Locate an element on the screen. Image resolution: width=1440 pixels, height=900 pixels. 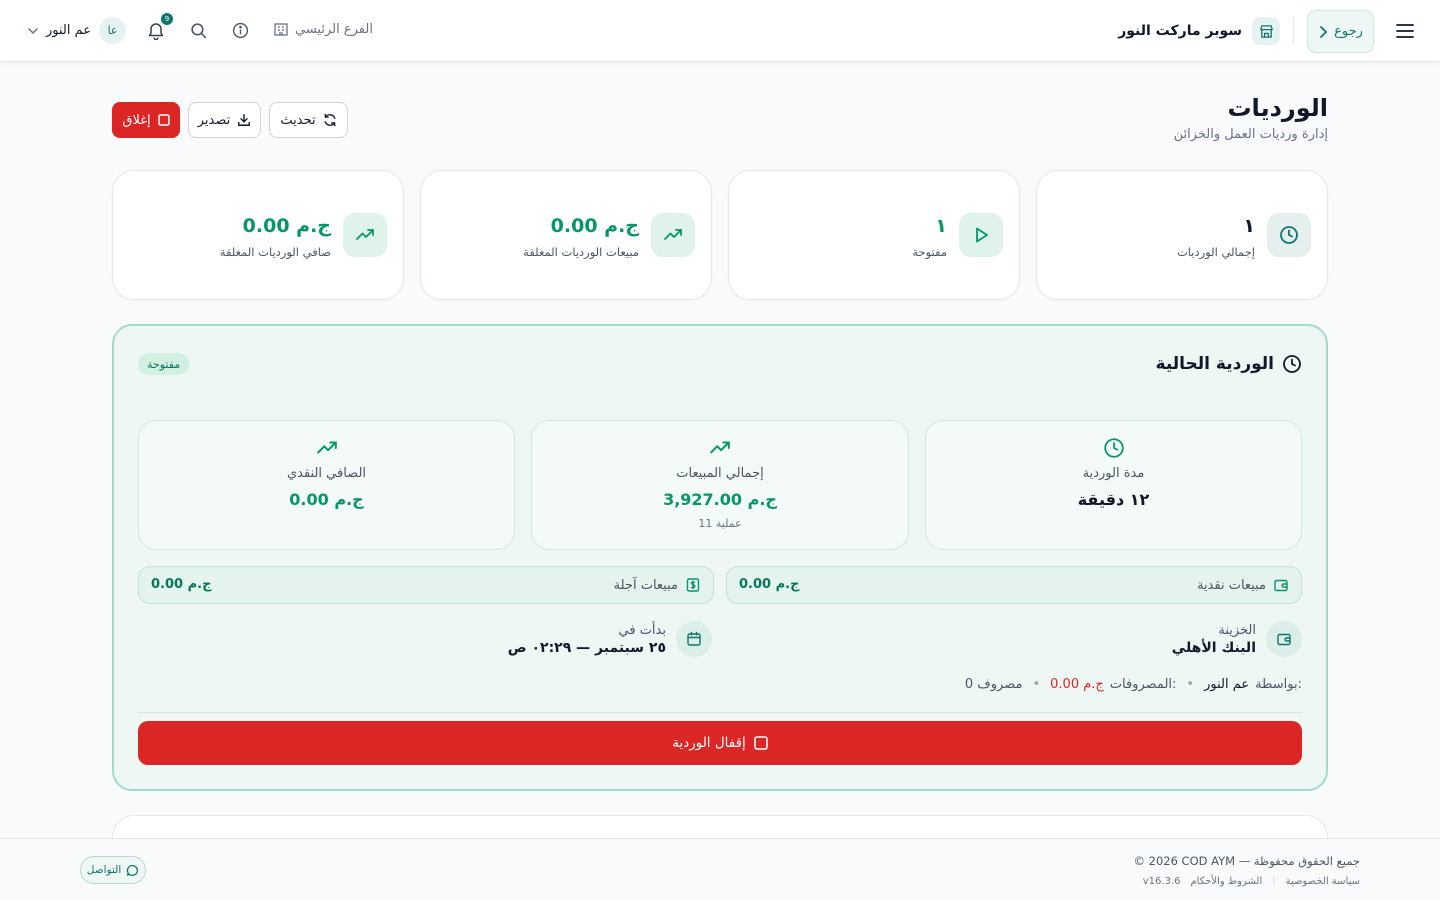
refresh-button: تحديث is located at coordinates (308, 120).